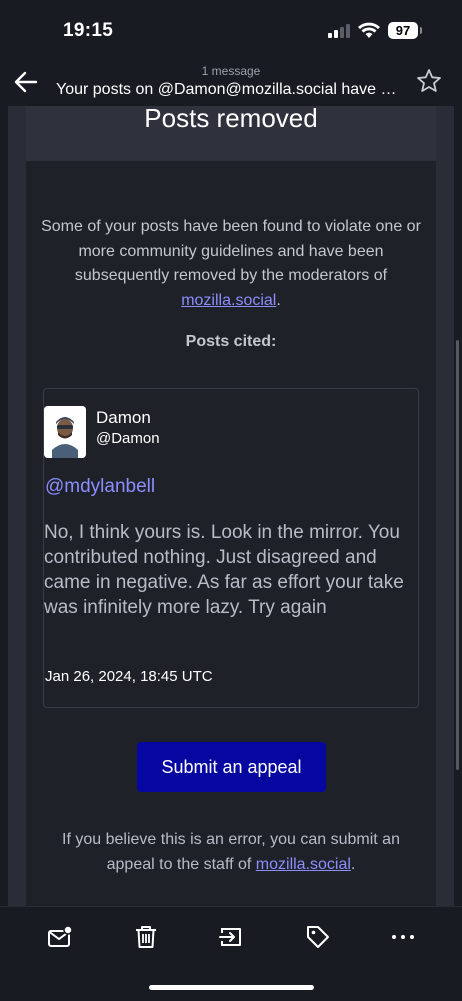 The height and width of the screenshot is (1001, 462). What do you see at coordinates (429, 81) in the screenshot?
I see `star-icon` at bounding box center [429, 81].